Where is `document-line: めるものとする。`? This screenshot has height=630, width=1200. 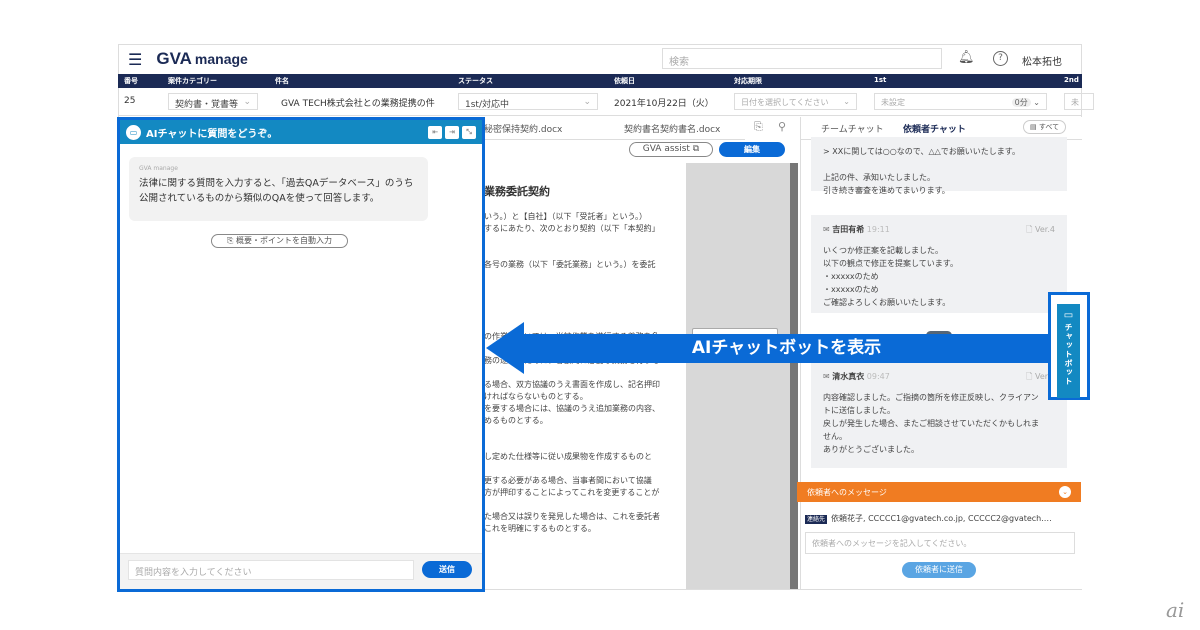 document-line: めるものとする。 is located at coordinates (516, 420).